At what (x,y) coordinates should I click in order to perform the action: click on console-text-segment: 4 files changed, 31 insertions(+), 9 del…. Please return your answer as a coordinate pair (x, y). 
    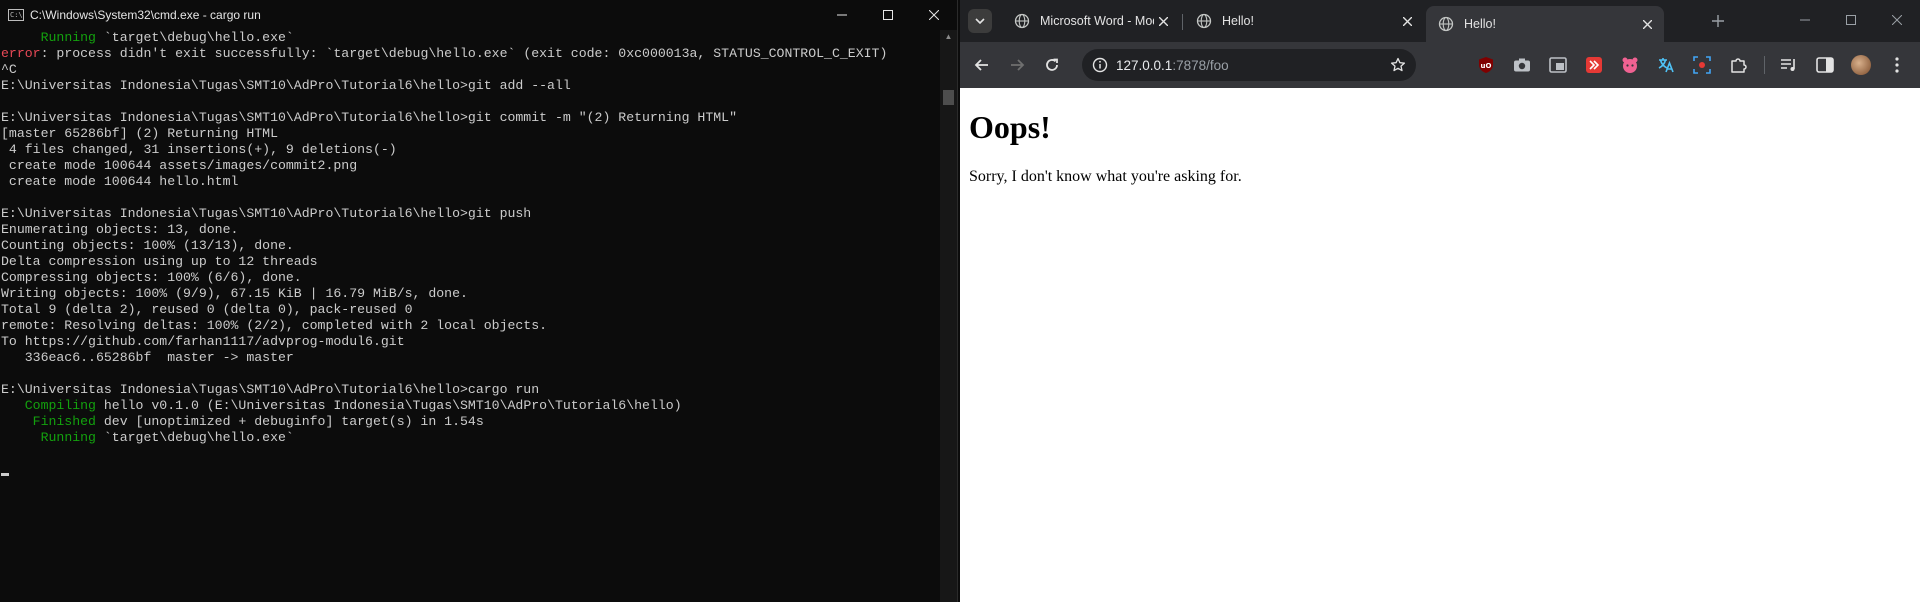
    Looking at the image, I should click on (199, 149).